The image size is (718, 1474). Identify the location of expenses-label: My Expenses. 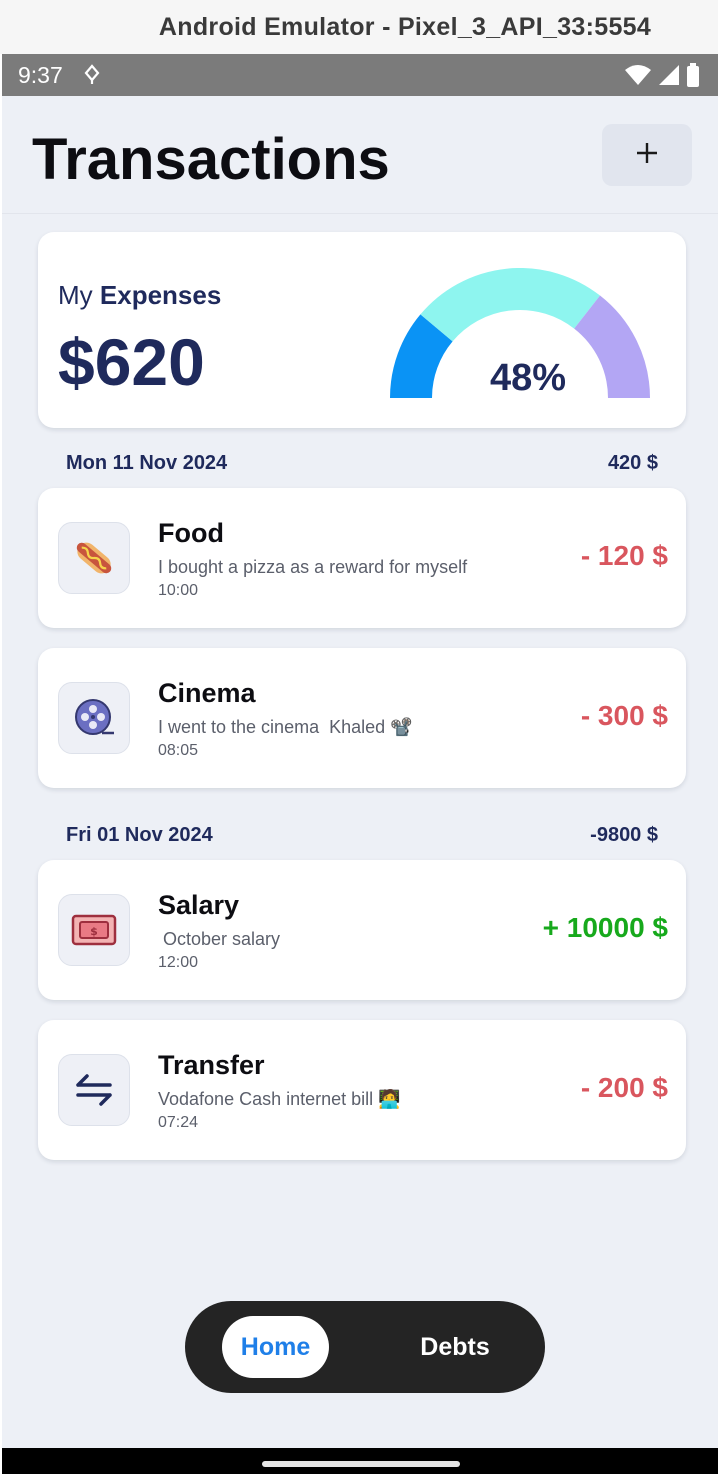
(139, 295).